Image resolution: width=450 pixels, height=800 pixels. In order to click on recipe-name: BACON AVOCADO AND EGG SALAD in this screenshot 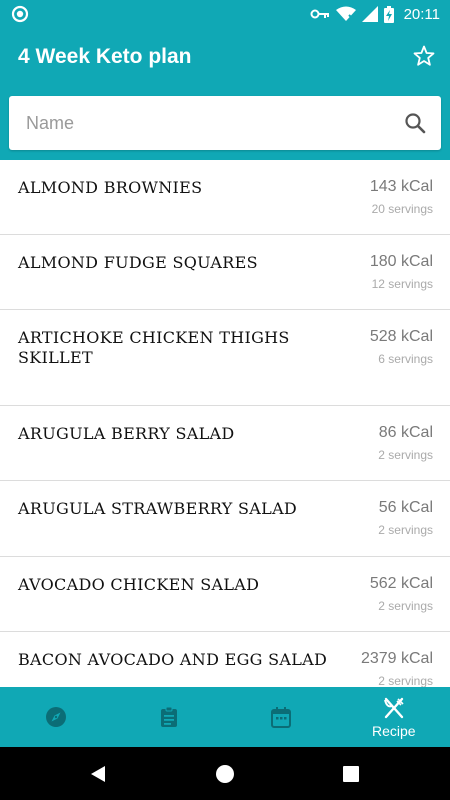, I will do `click(173, 659)`.